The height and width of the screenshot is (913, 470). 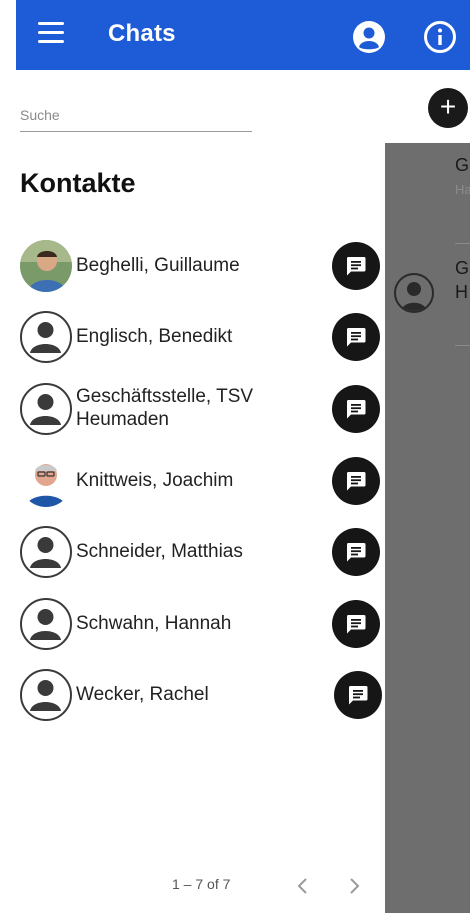 I want to click on contact-name: Schneider, Matthias, so click(x=159, y=551).